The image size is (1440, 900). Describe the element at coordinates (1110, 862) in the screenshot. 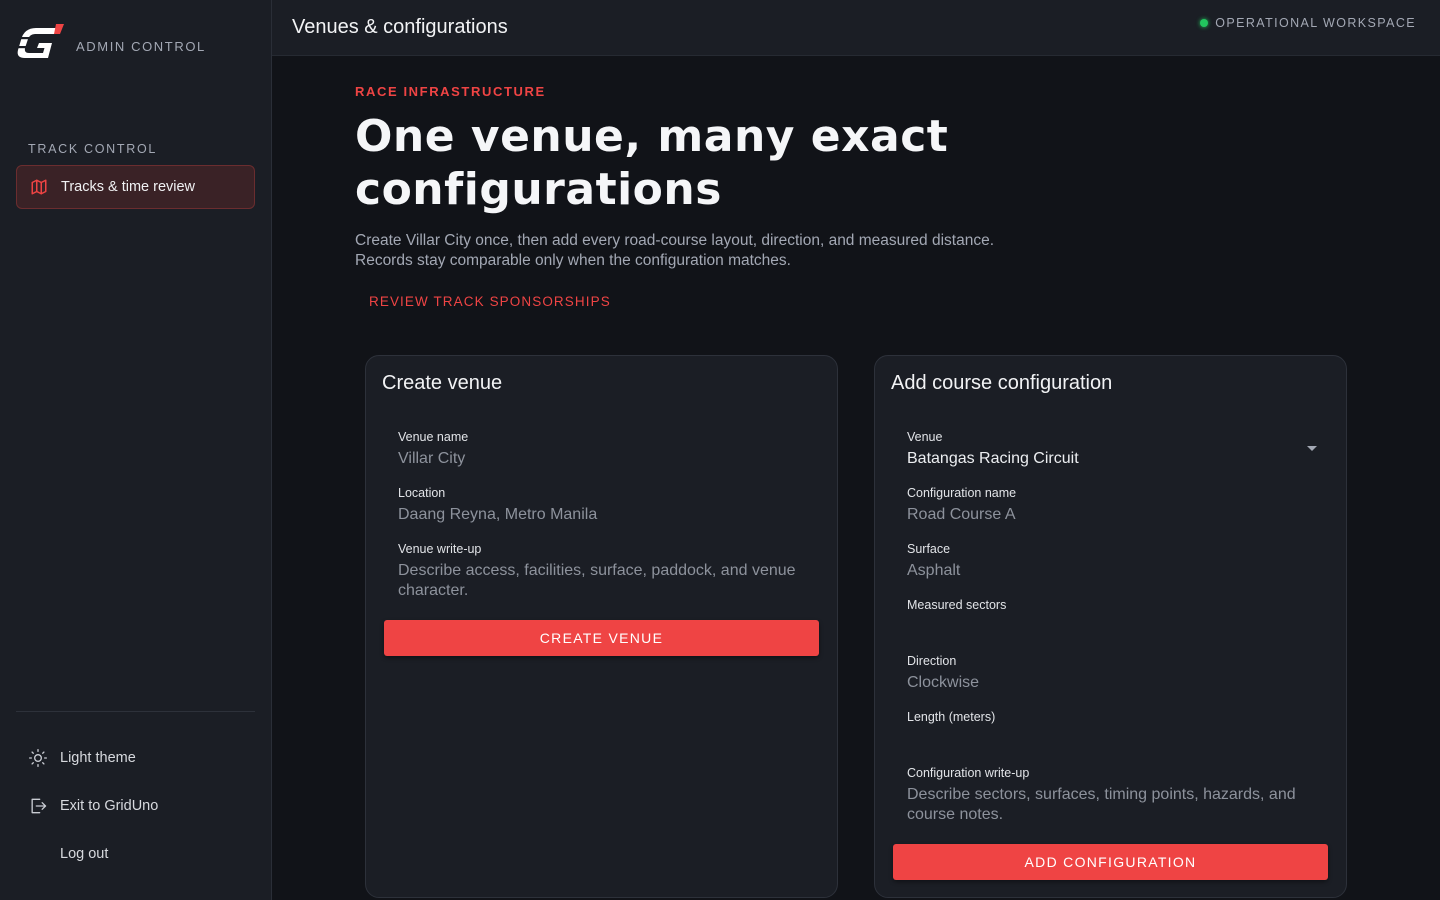

I see `add-configuration-button: ADD CONFIGURATION` at that location.